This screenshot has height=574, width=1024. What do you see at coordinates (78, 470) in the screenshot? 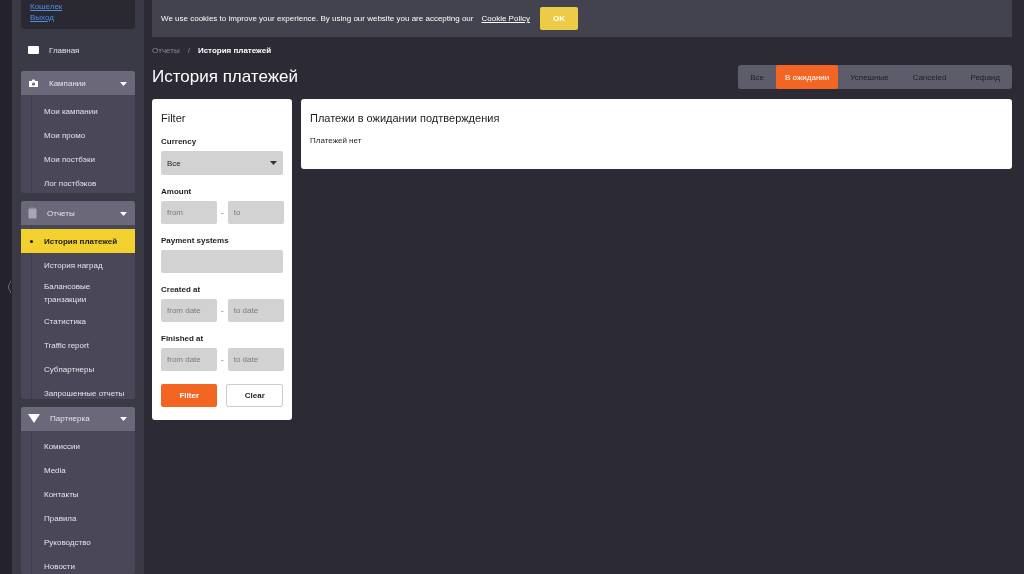
I see `sidebar-item: Media` at bounding box center [78, 470].